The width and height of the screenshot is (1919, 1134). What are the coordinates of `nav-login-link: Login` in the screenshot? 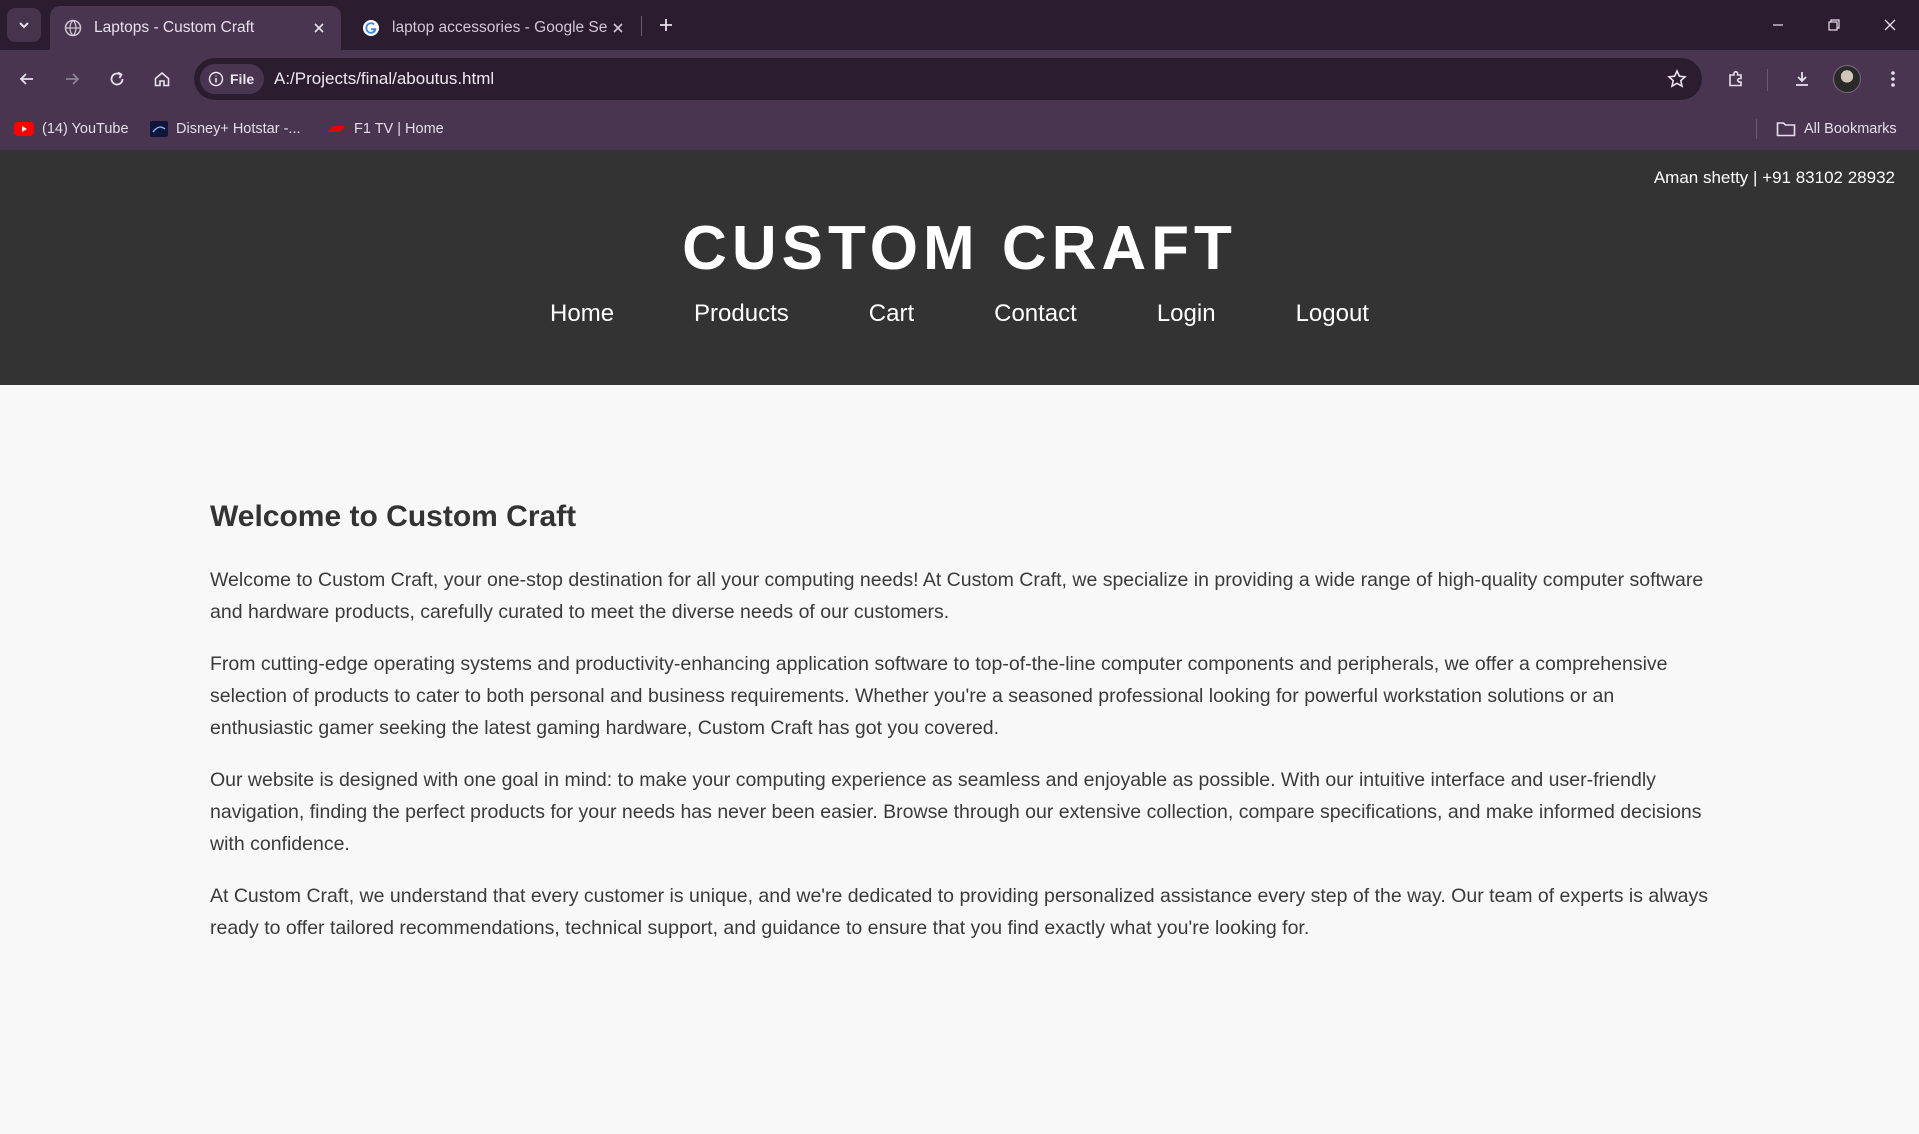 It's located at (1186, 314).